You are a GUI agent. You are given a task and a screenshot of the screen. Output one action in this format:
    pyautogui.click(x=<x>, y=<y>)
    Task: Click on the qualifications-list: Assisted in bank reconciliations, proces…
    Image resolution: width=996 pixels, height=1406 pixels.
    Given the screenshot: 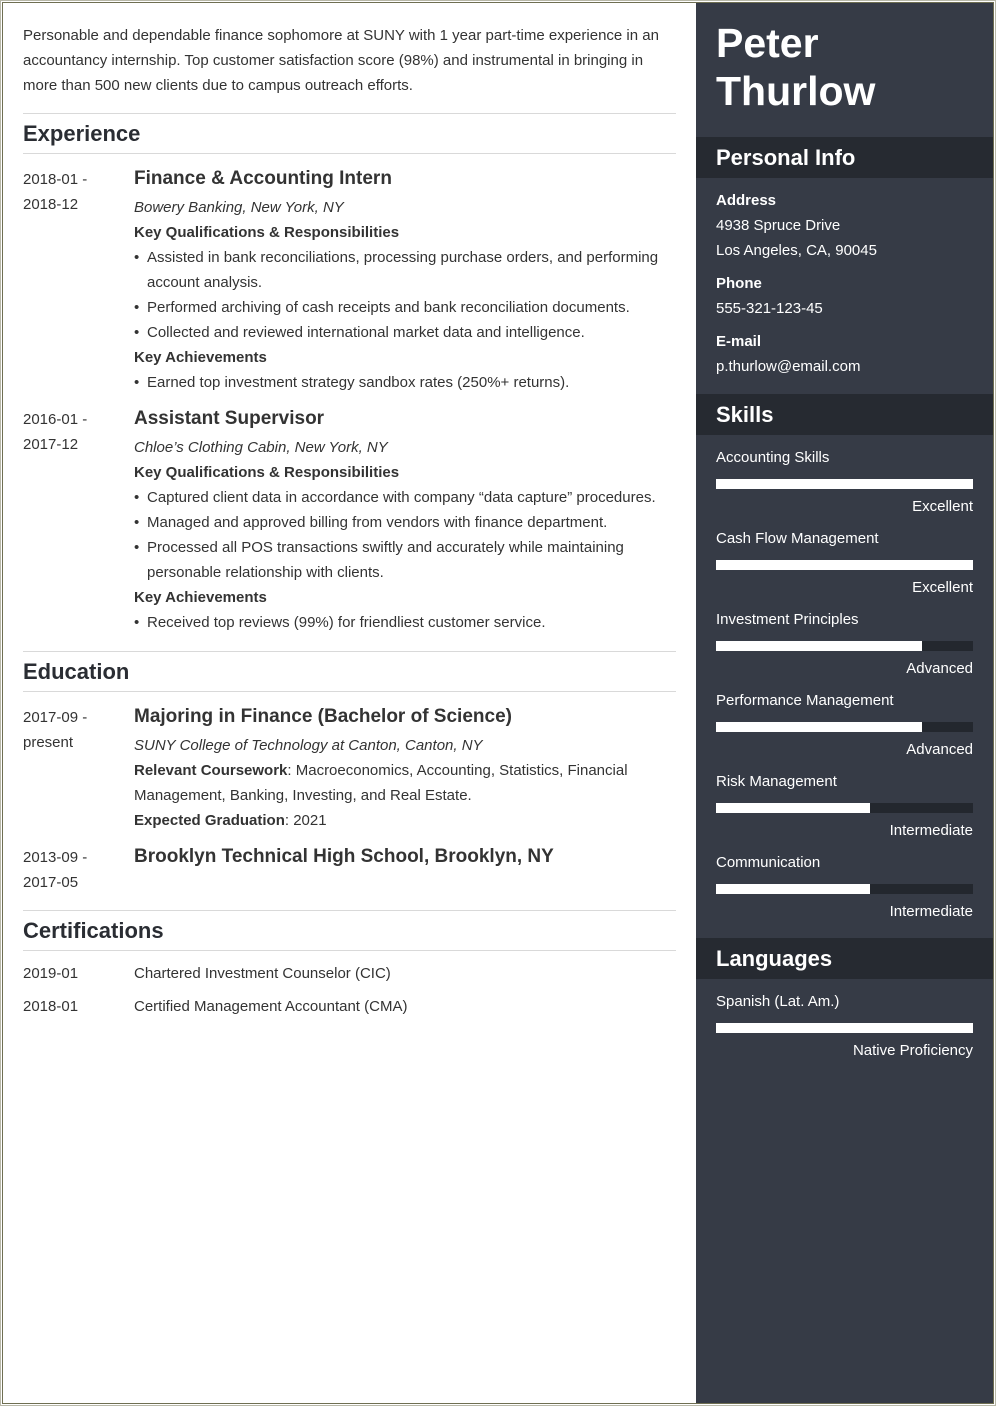 What is the action you would take?
    pyautogui.click(x=405, y=295)
    